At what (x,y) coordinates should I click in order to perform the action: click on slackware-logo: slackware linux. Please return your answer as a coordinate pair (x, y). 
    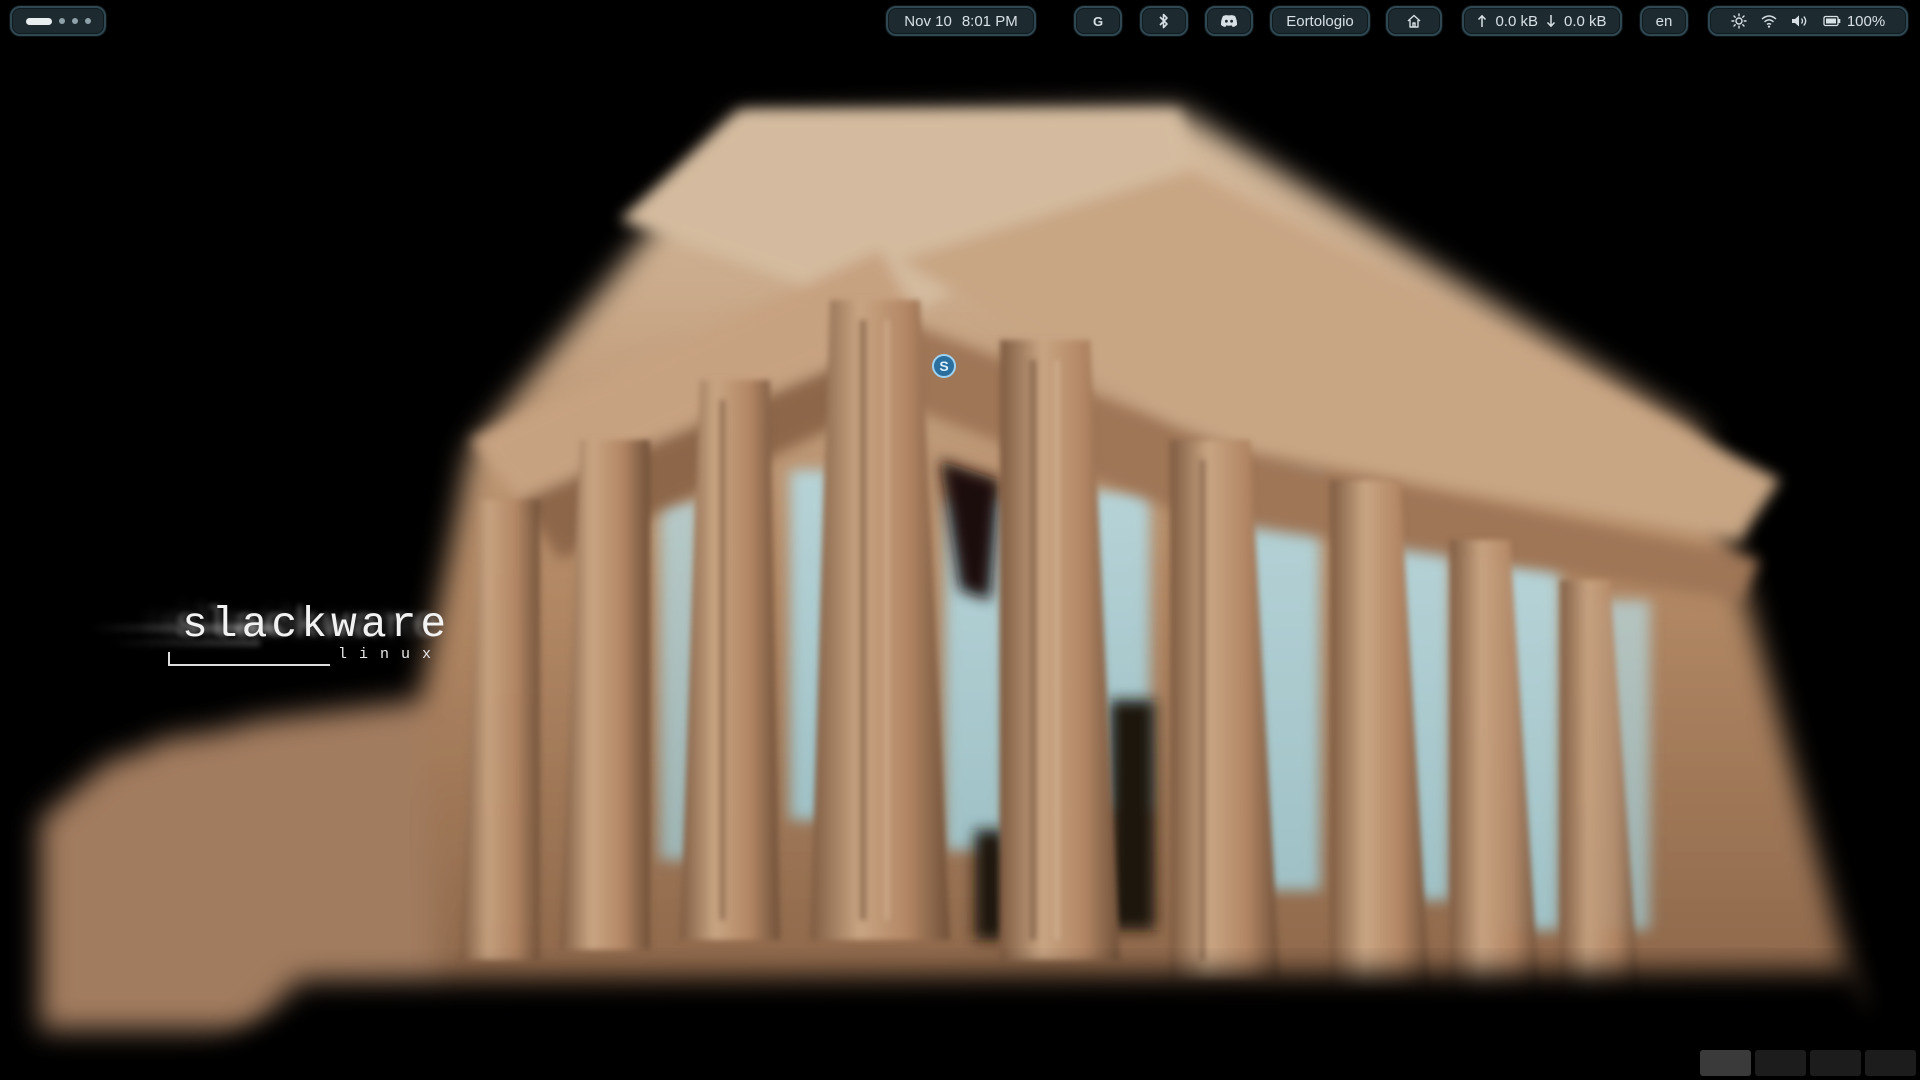
    Looking at the image, I should click on (280, 637).